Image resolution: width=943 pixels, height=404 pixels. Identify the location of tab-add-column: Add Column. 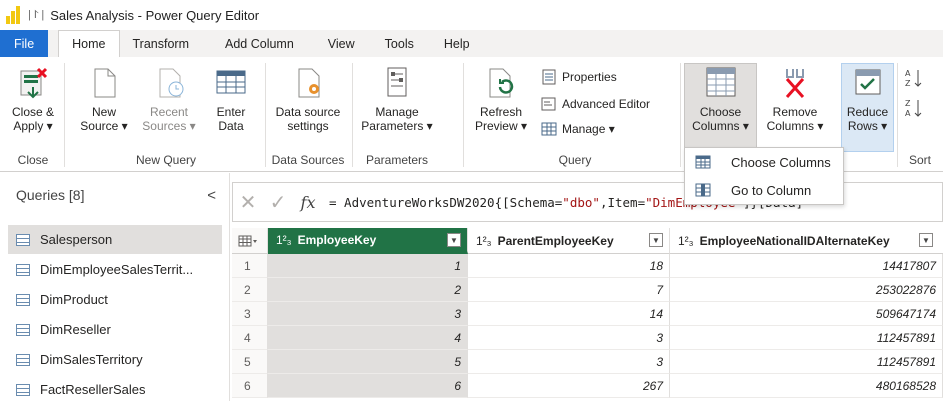
(259, 43).